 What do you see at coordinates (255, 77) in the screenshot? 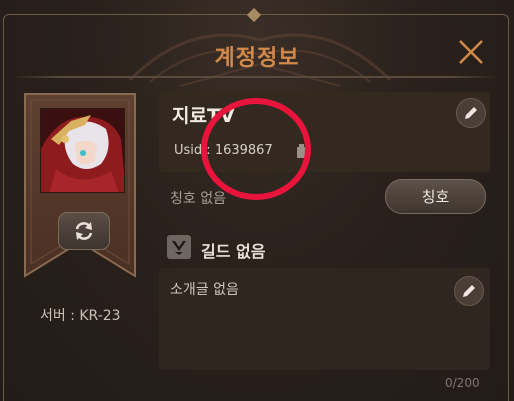
I see `header-divider` at bounding box center [255, 77].